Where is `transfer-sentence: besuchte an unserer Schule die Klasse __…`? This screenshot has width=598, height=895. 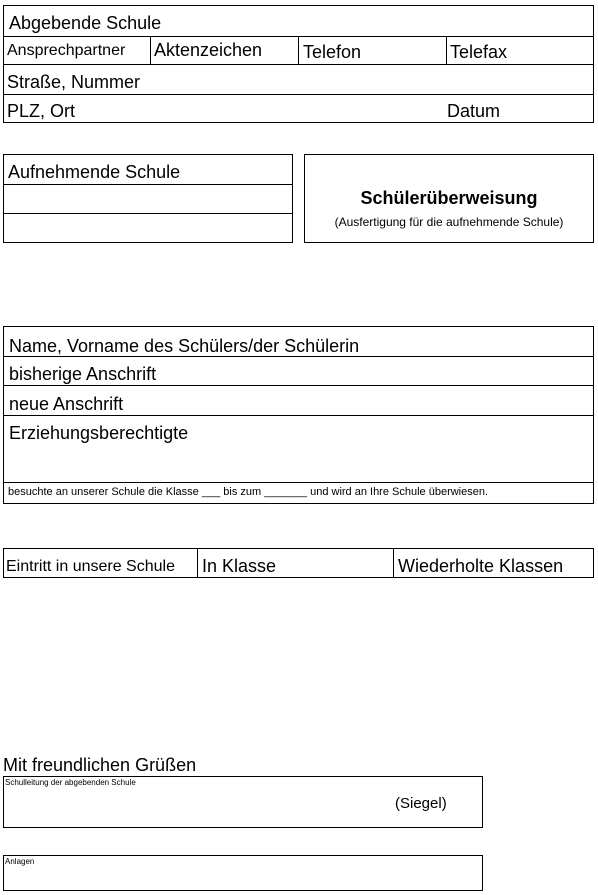 transfer-sentence: besuchte an unserer Schule die Klasse __… is located at coordinates (248, 492).